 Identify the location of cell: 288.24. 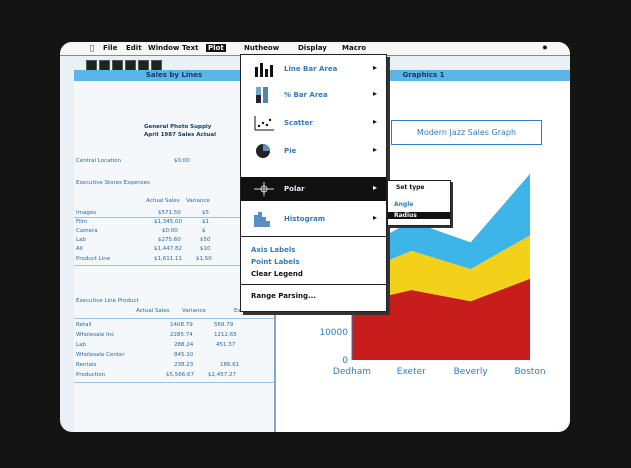
(183, 345).